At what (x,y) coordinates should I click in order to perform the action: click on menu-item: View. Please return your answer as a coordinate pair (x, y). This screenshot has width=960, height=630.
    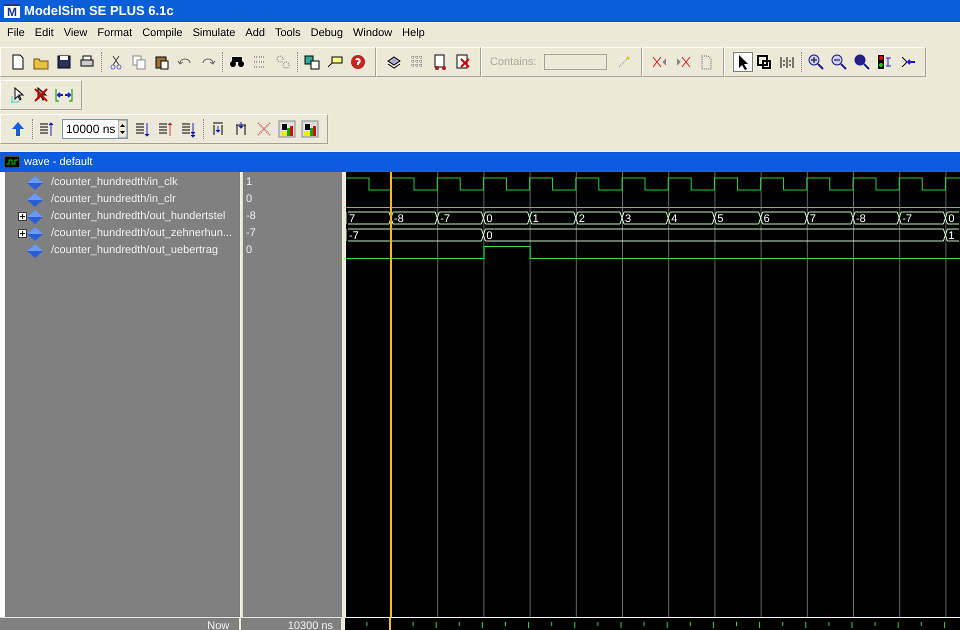
    Looking at the image, I should click on (75, 33).